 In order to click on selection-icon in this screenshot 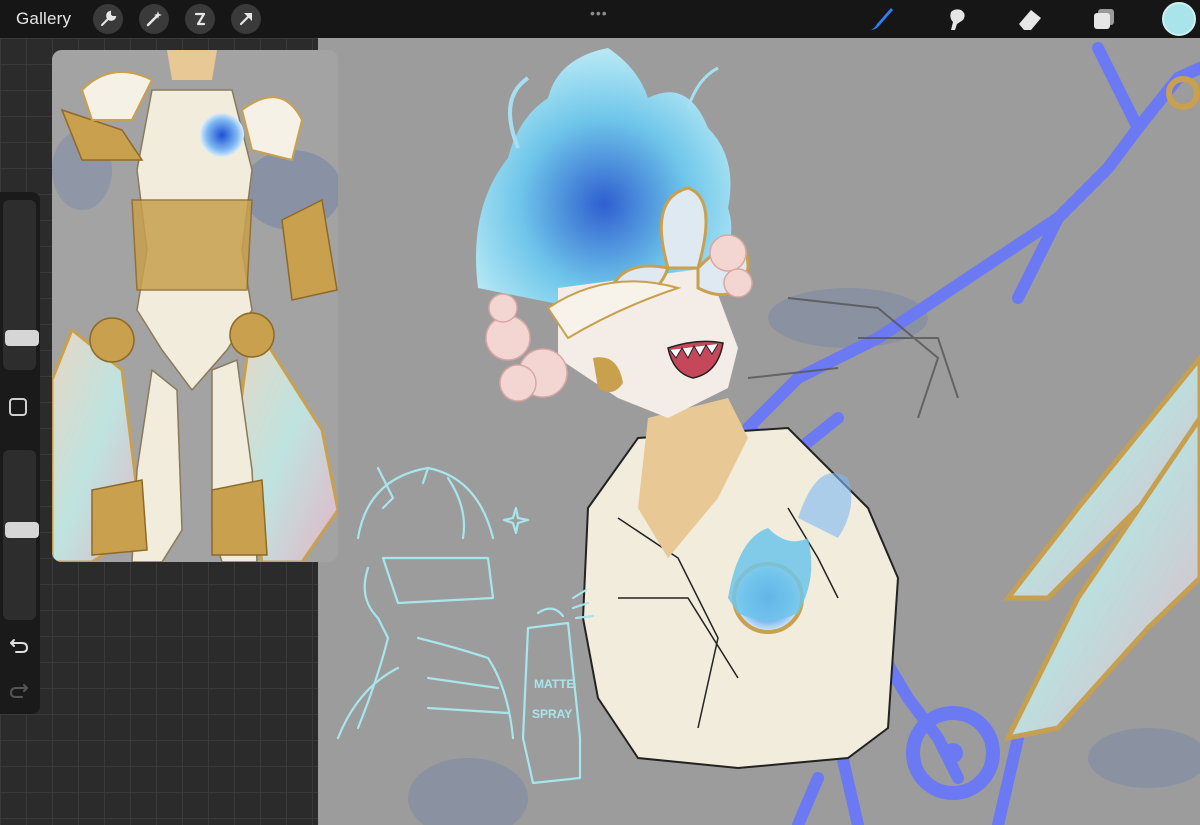, I will do `click(200, 19)`.